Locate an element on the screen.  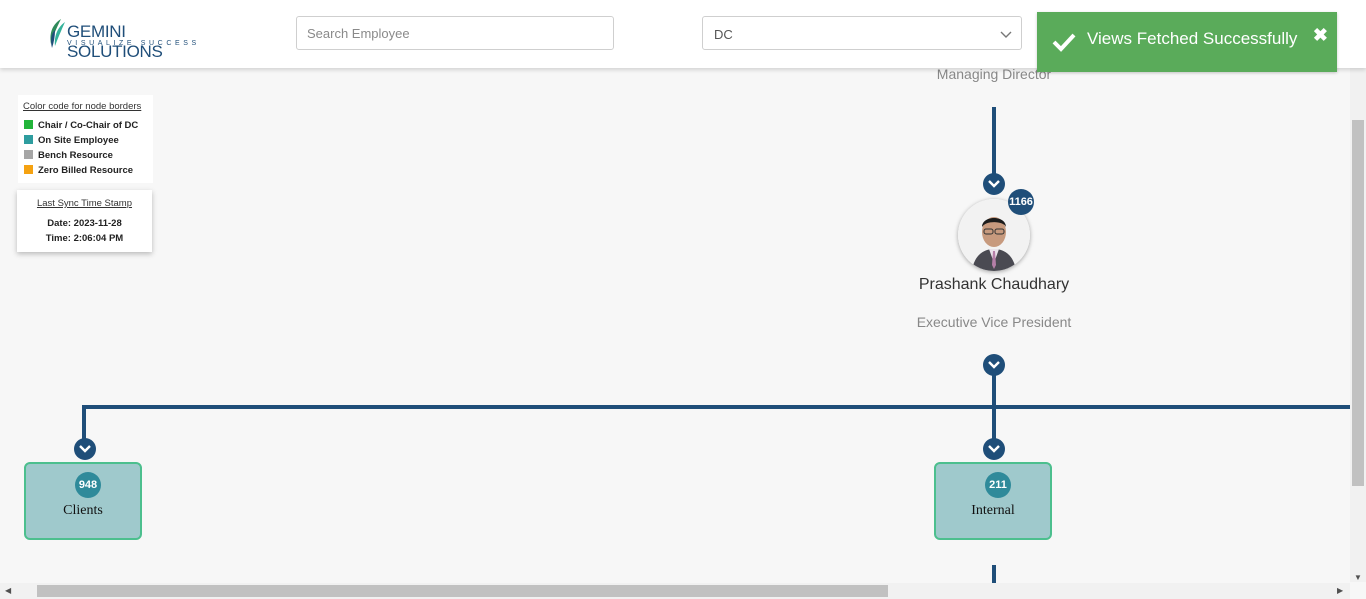
sync-date: Date: 2023-11-28 is located at coordinates (84, 223).